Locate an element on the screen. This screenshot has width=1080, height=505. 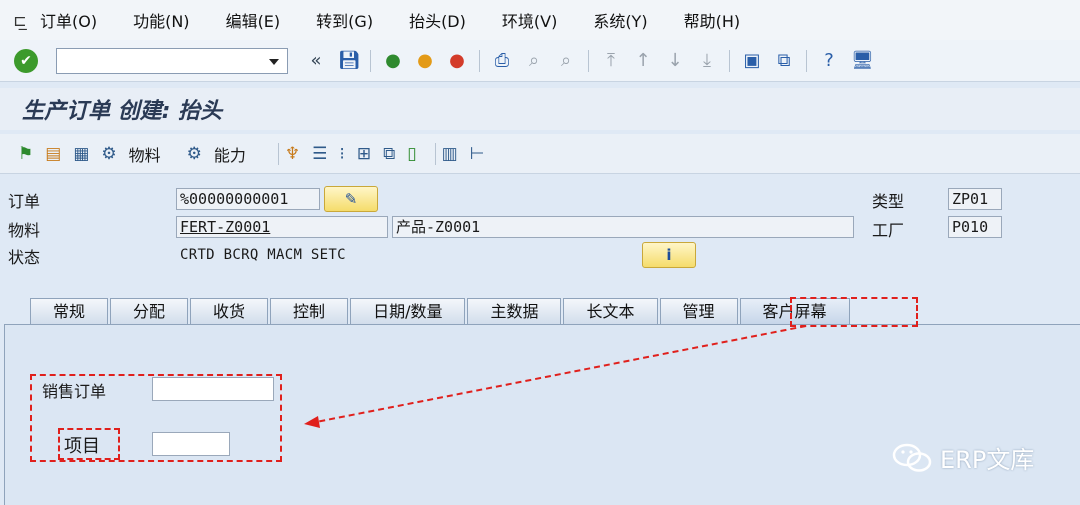
watermark: ERP文库 is located at coordinates (963, 457).